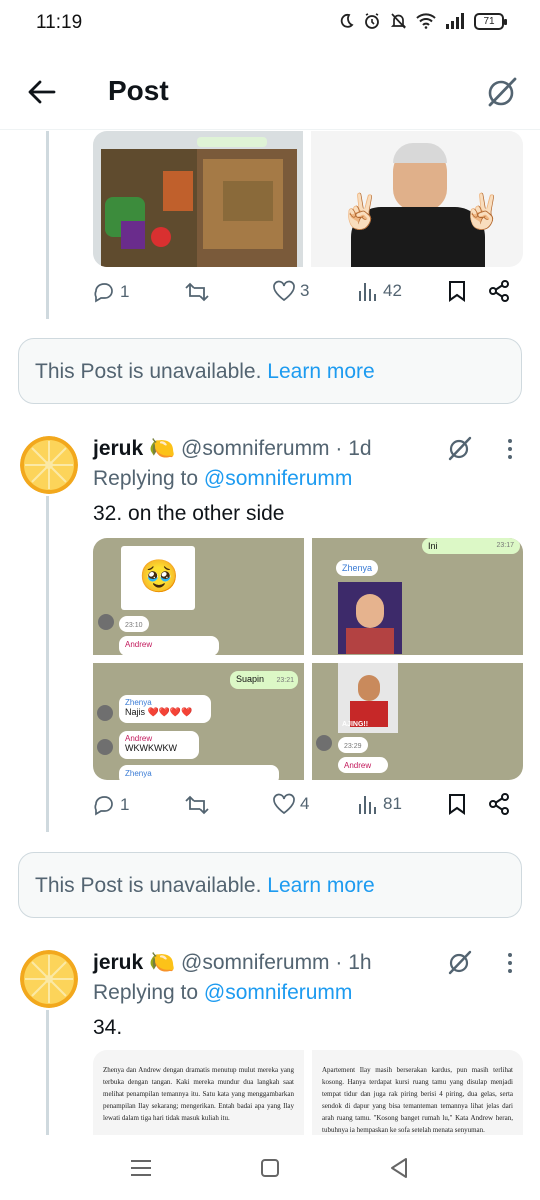 The height and width of the screenshot is (1200, 540). Describe the element at coordinates (417, 721) in the screenshot. I see `chat-screenshot: AJING!! 23:29 Andrew` at that location.